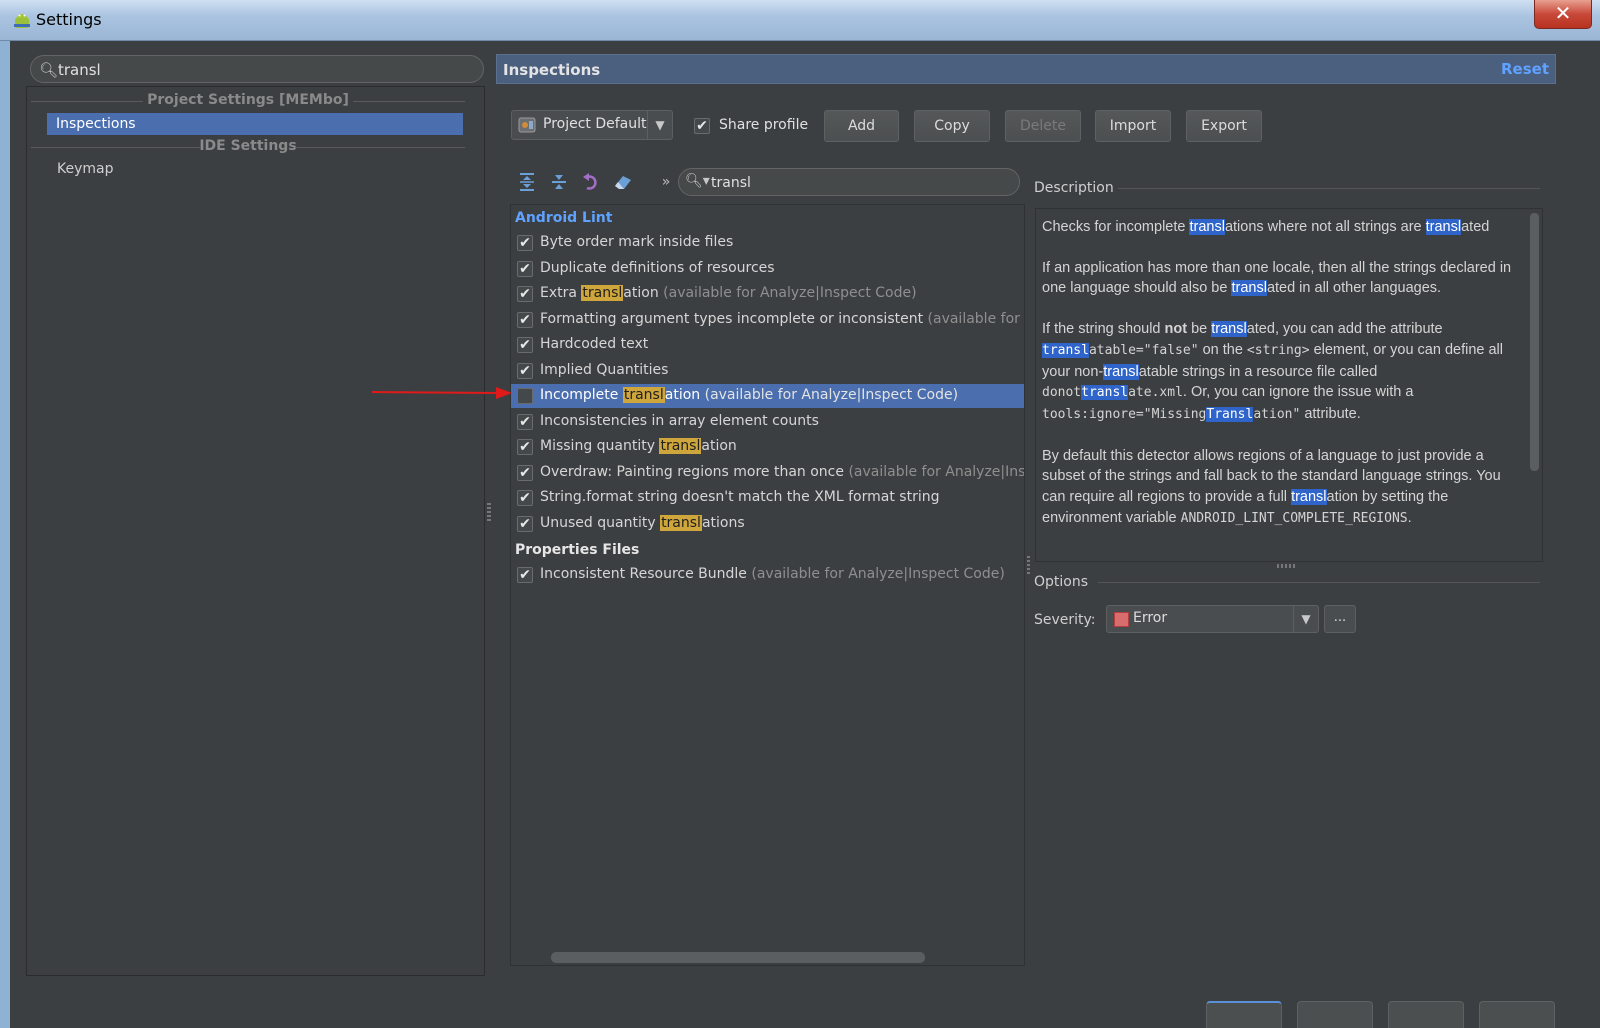 Image resolution: width=1600 pixels, height=1028 pixels. What do you see at coordinates (1230, 414) in the screenshot?
I see `search-match-highlight: Transl` at bounding box center [1230, 414].